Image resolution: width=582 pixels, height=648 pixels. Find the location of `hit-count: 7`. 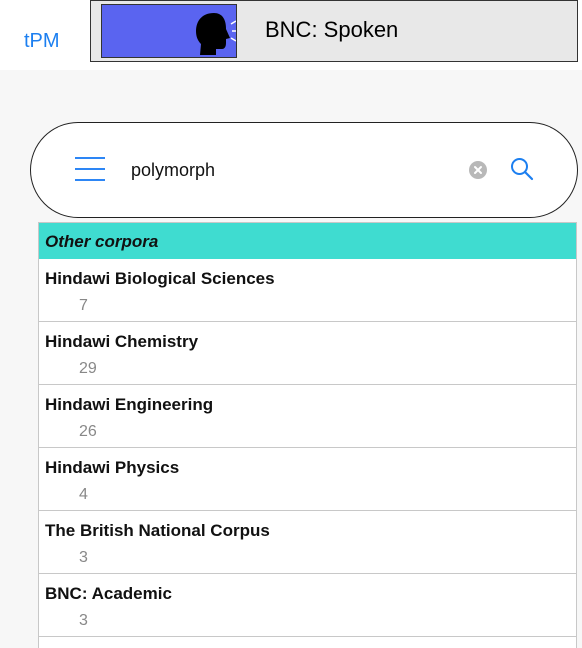

hit-count: 7 is located at coordinates (83, 305).